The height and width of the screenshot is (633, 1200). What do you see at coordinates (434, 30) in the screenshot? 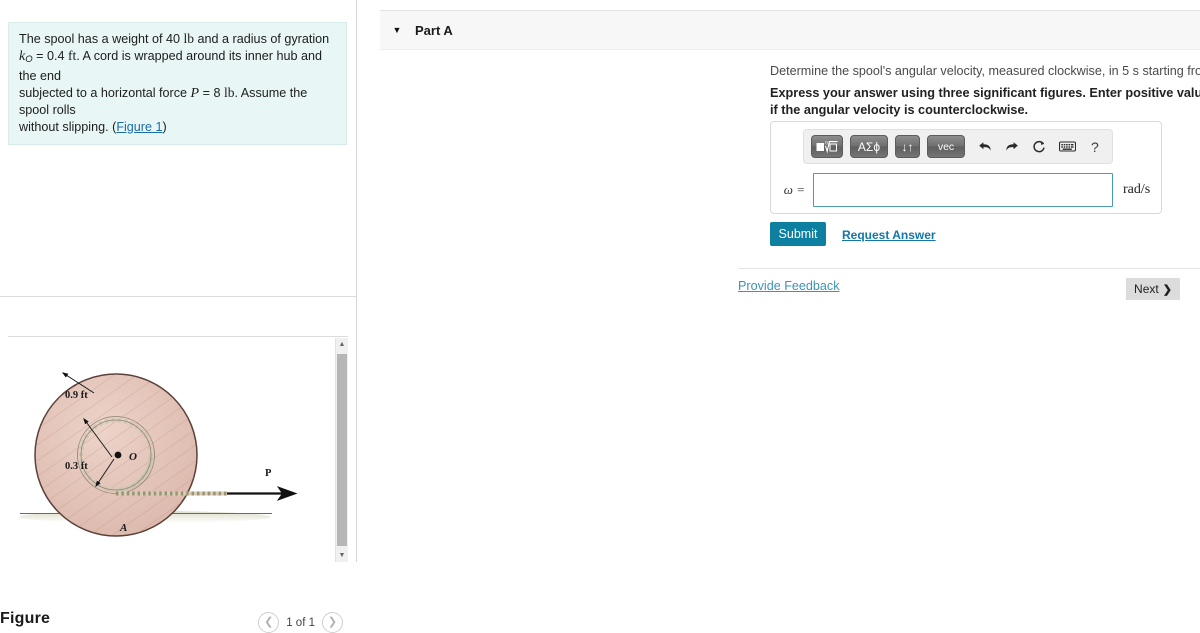
I see `part-title: Part A` at bounding box center [434, 30].